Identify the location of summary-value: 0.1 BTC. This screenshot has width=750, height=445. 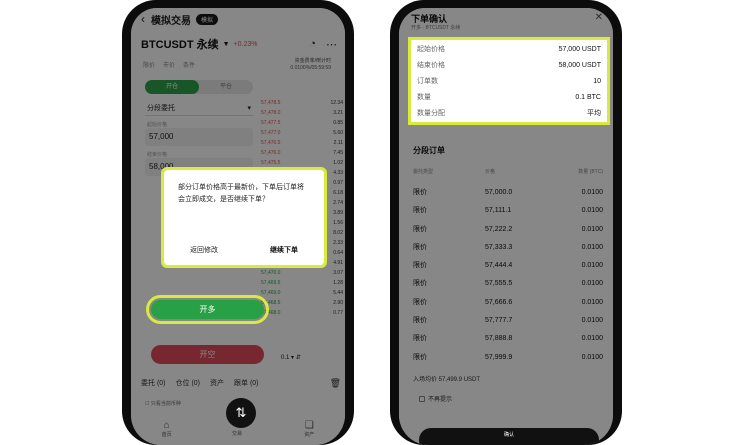
(588, 97).